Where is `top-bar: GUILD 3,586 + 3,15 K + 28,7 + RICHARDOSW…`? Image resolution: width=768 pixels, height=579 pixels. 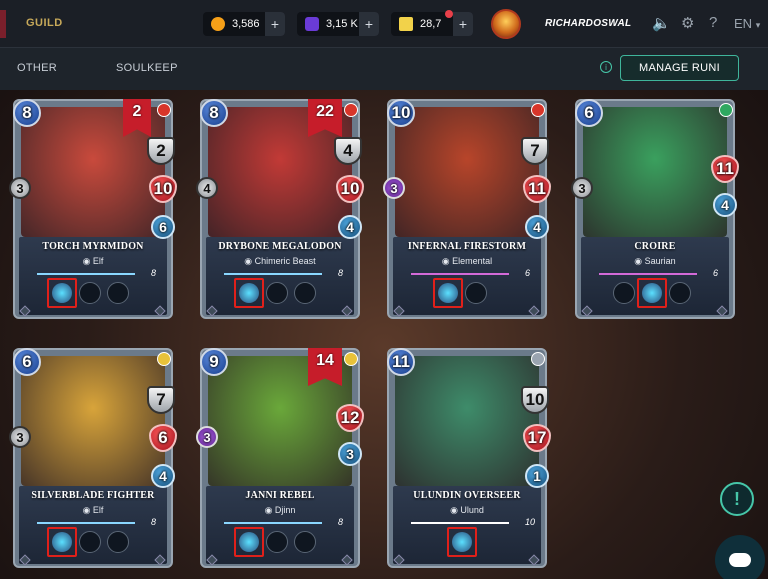 top-bar: GUILD 3,586 + 3,15 K + 28,7 + RICHARDOSW… is located at coordinates (384, 24).